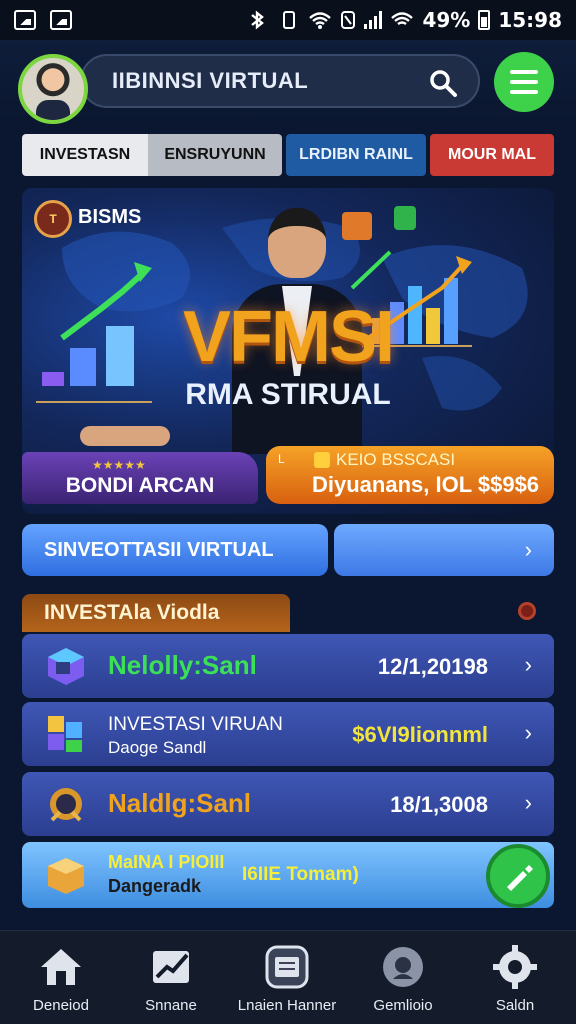 This screenshot has width=576, height=1024. Describe the element at coordinates (53, 89) in the screenshot. I see `avatar` at that location.